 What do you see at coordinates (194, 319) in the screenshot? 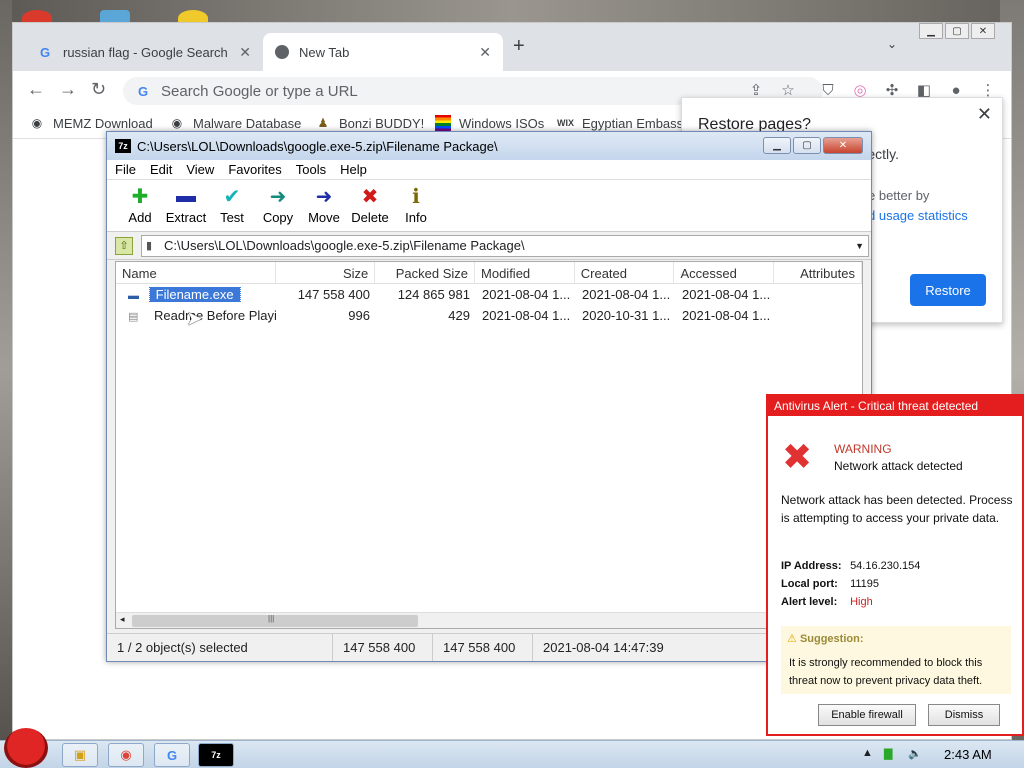
I see `mouse-cursor-icon: ➤` at bounding box center [194, 319].